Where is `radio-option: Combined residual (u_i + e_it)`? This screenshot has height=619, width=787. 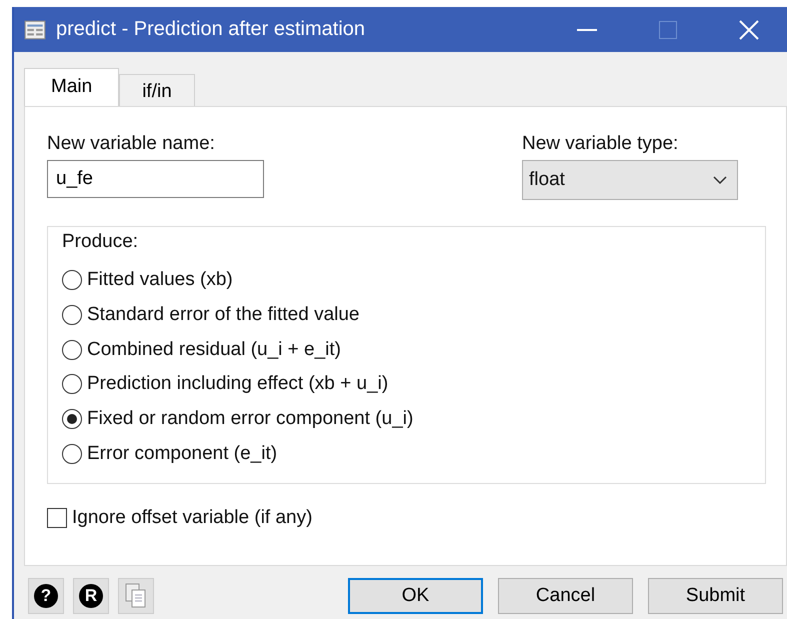 radio-option: Combined residual (u_i + e_it) is located at coordinates (406, 350).